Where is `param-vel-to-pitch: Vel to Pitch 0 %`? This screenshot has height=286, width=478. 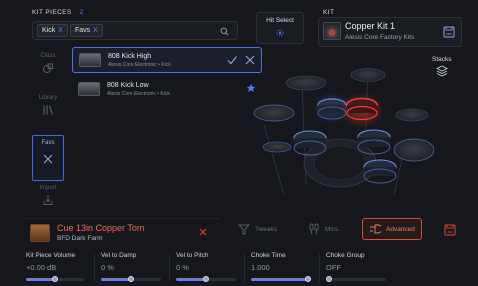 param-vel-to-pitch: Vel to Pitch 0 % is located at coordinates (192, 262).